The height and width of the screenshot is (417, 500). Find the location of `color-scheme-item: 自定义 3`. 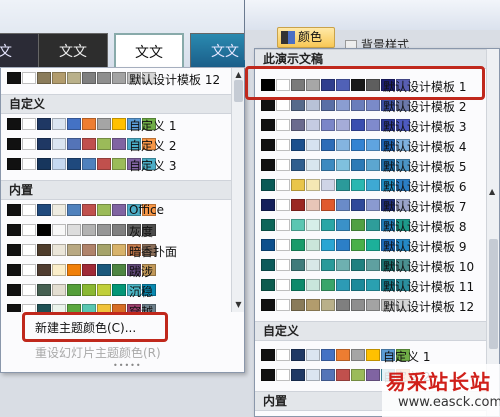

color-scheme-item: 自定义 3 is located at coordinates (117, 164).